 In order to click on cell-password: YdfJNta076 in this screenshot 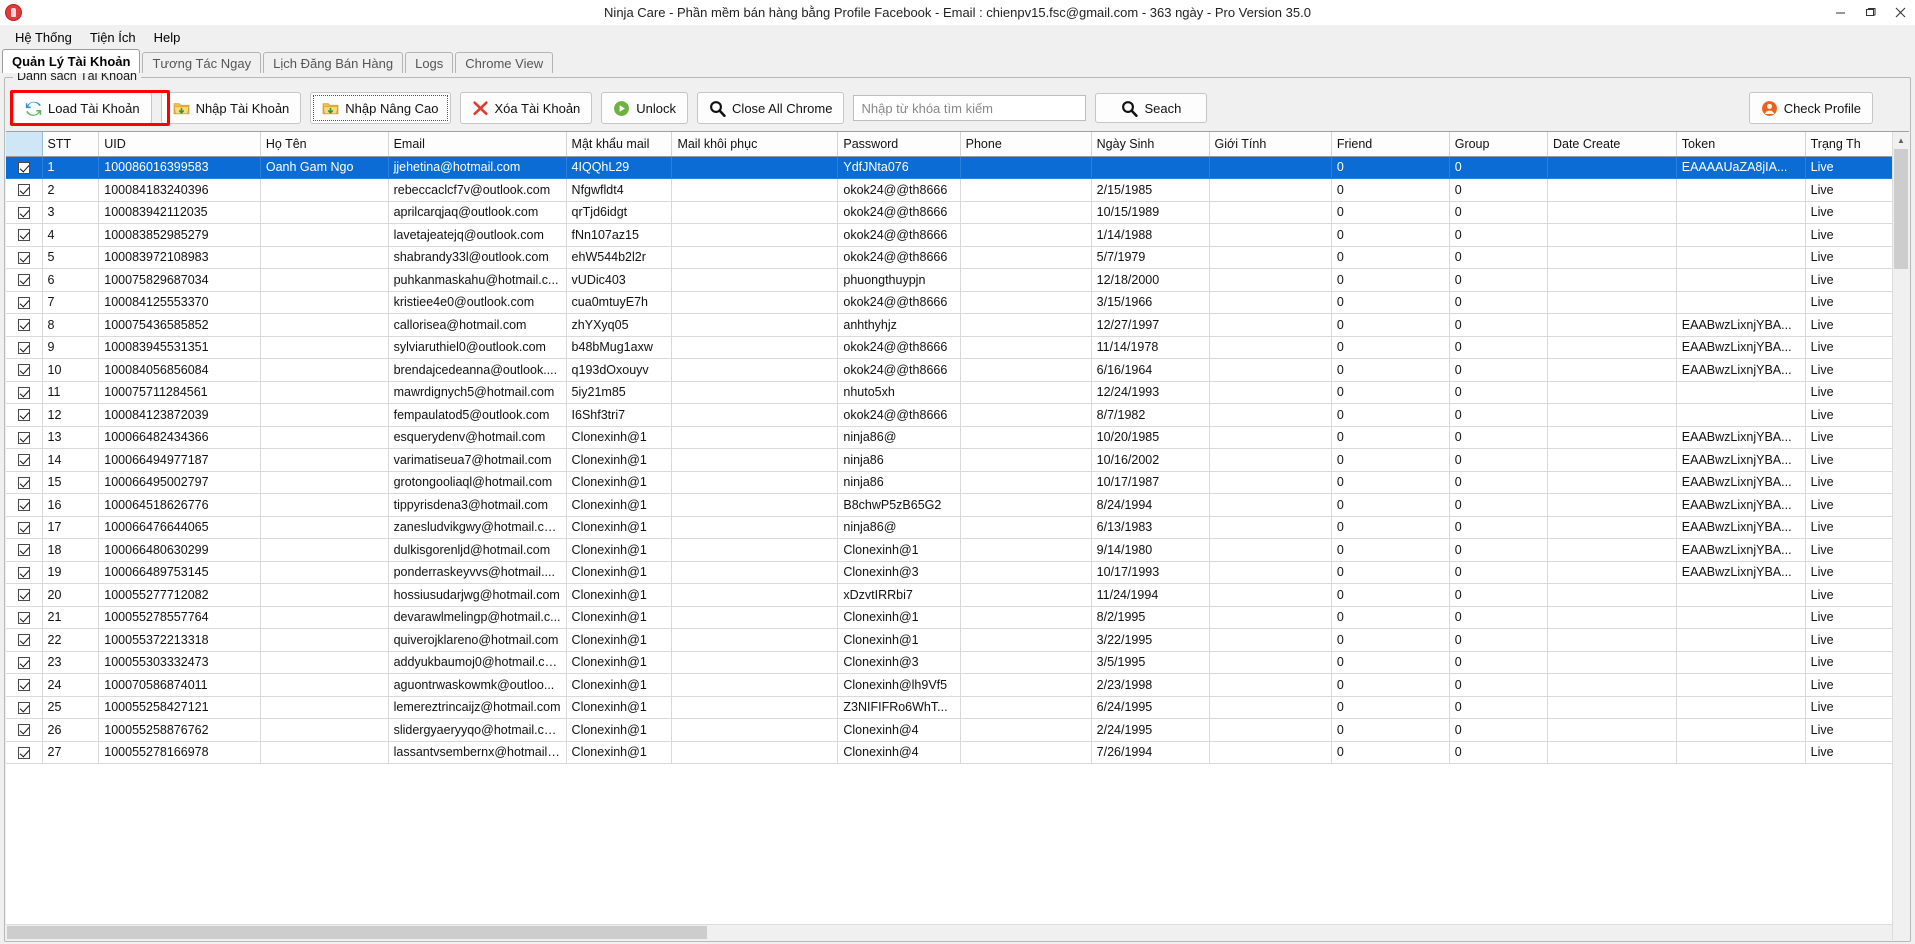, I will do `click(899, 167)`.